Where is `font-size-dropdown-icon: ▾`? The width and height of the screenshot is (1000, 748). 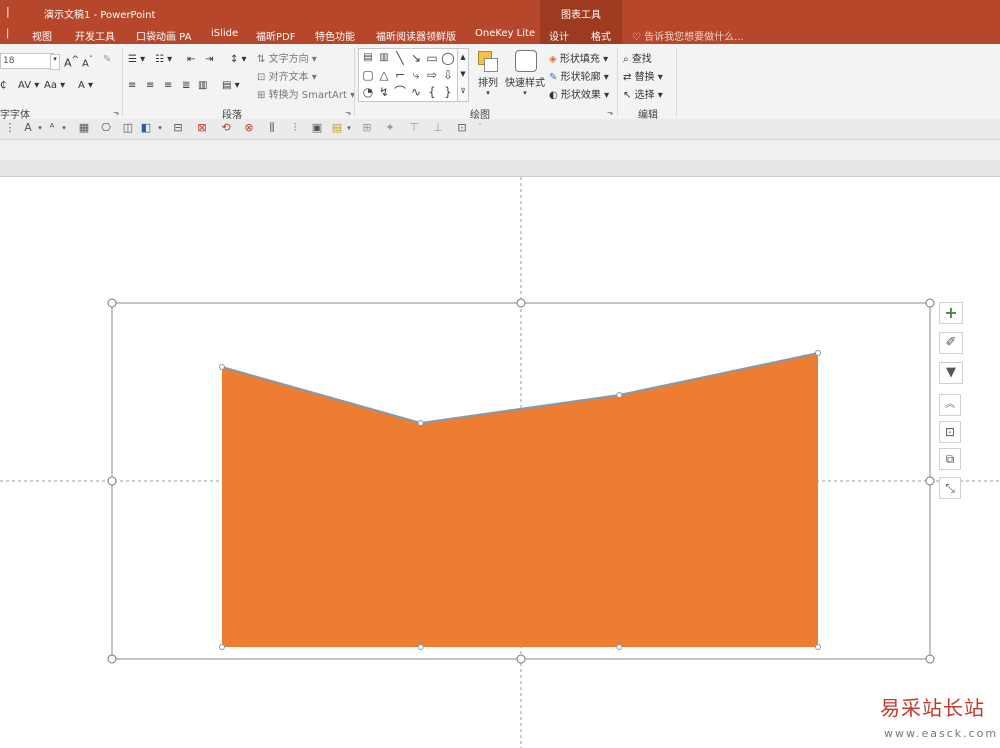 font-size-dropdown-icon: ▾ is located at coordinates (55, 62).